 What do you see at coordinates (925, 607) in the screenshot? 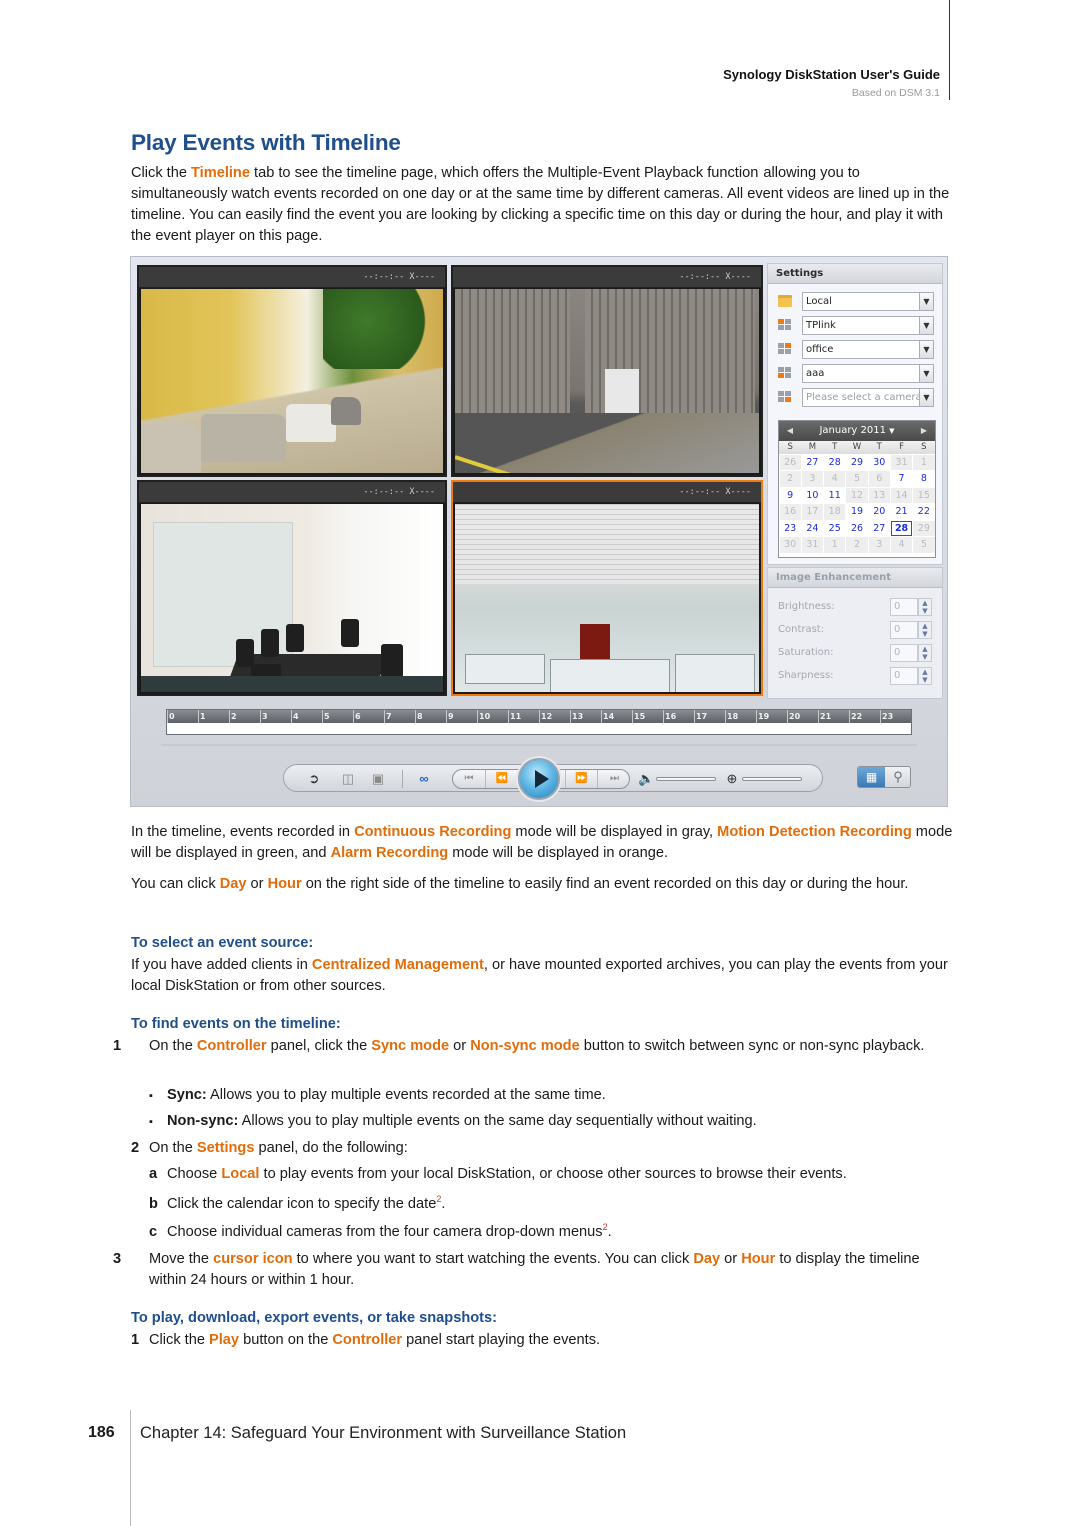
I see `brightness-spinner: ▲ ▼` at bounding box center [925, 607].